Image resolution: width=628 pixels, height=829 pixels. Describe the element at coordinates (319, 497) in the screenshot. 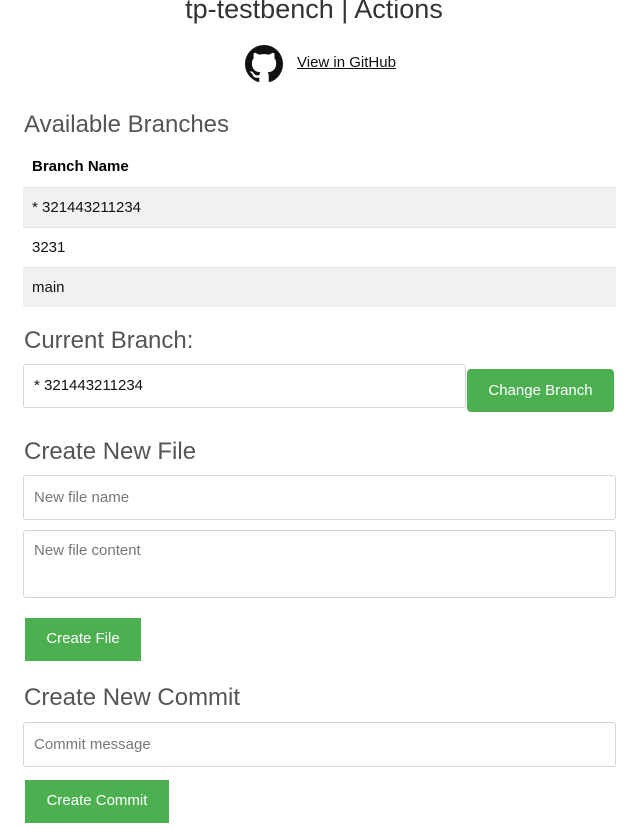

I see `new-file-name-input: New file name` at that location.